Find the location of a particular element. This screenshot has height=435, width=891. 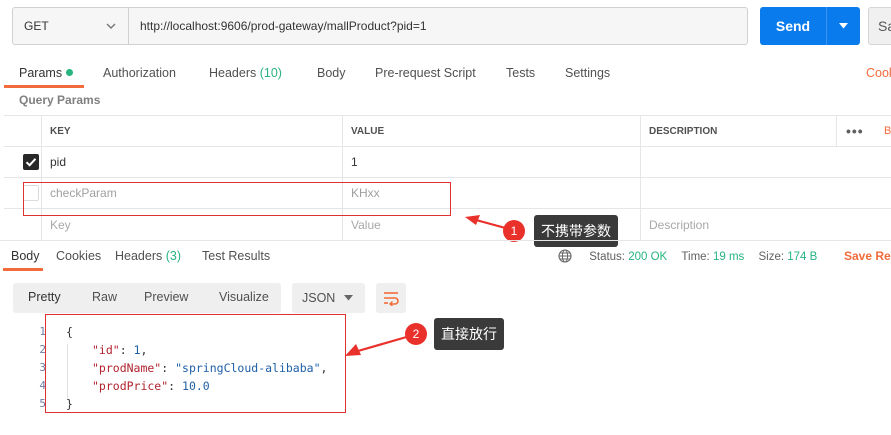

param-checkbox-checked is located at coordinates (31, 162).